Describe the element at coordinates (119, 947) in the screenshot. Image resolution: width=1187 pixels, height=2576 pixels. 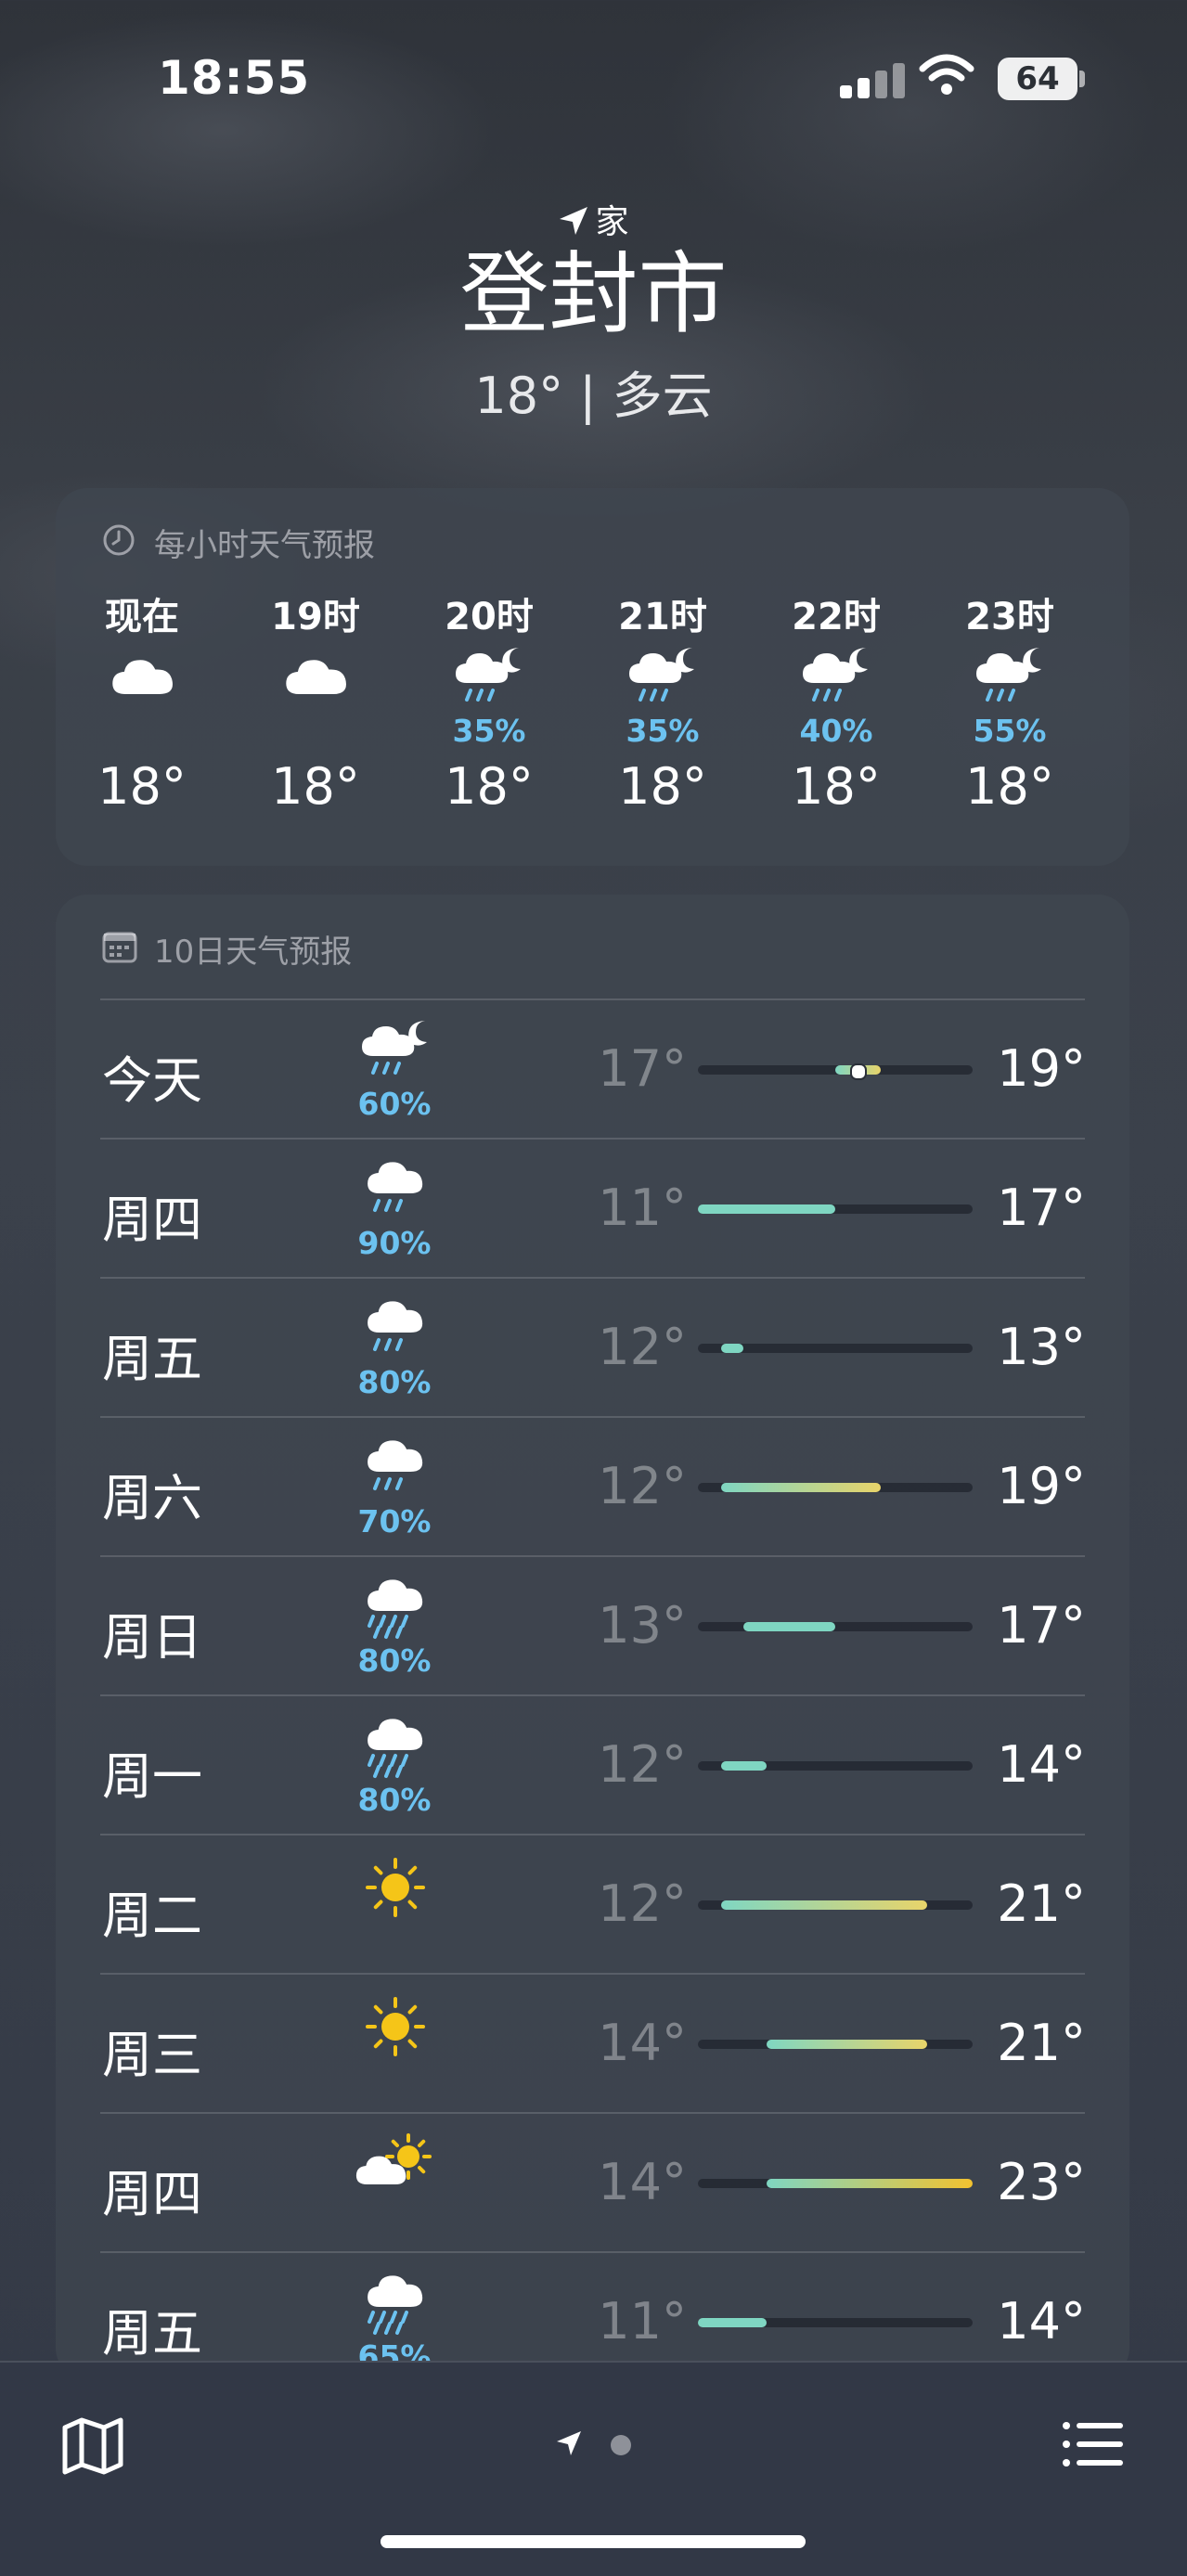
I see `calendar-icon` at that location.